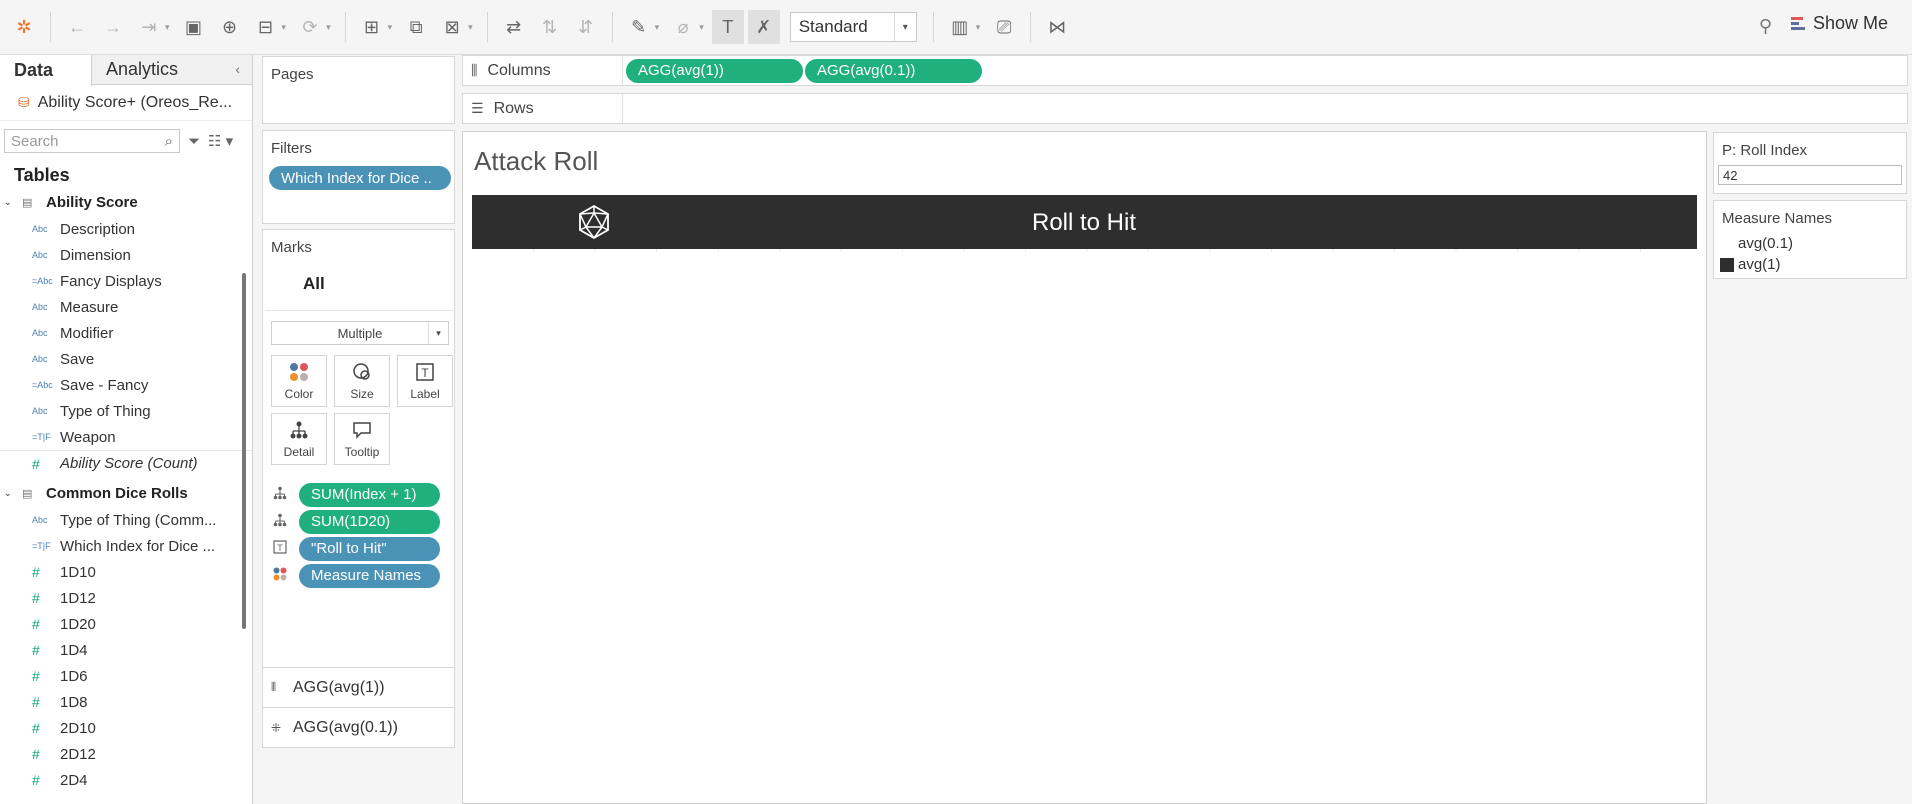 Image resolution: width=1912 pixels, height=804 pixels. I want to click on filters-card: Filters Which Index for Dice .., so click(358, 177).